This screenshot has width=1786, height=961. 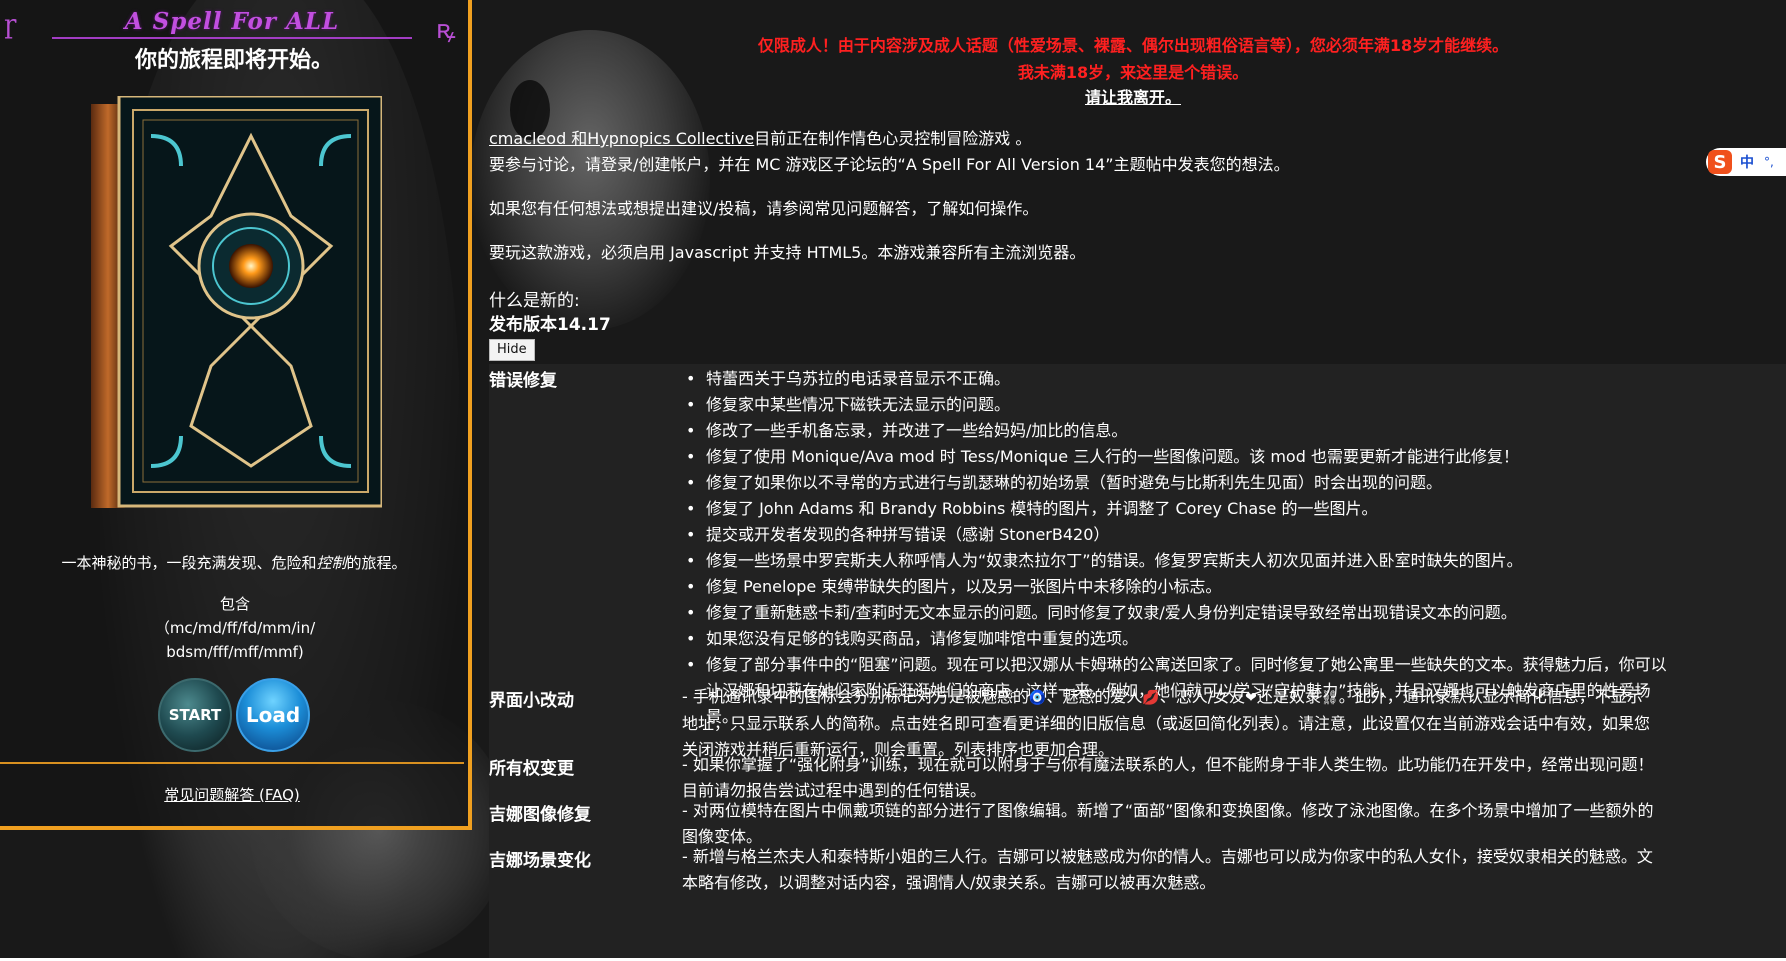 I want to click on ime-toolbar: S 中 °,, so click(x=1746, y=162).